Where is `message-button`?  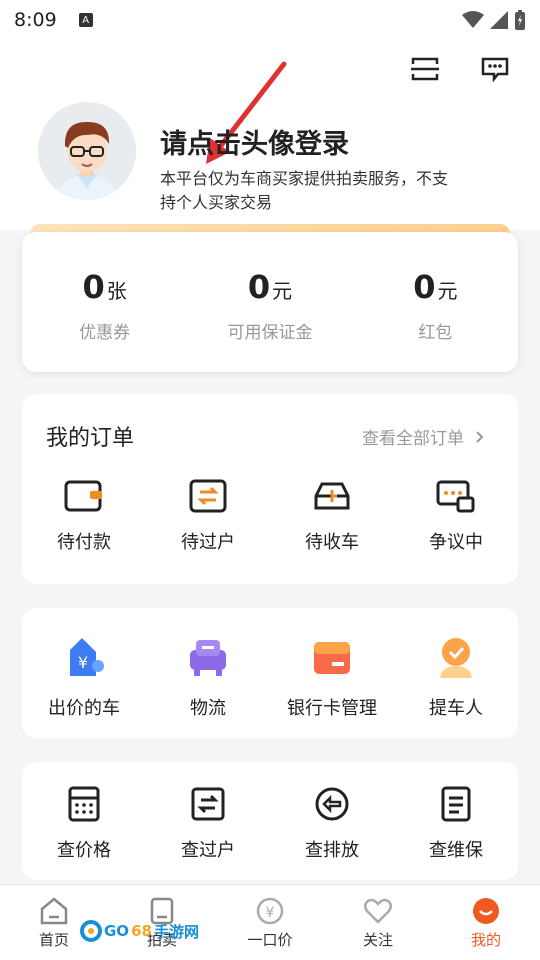 message-button is located at coordinates (495, 69).